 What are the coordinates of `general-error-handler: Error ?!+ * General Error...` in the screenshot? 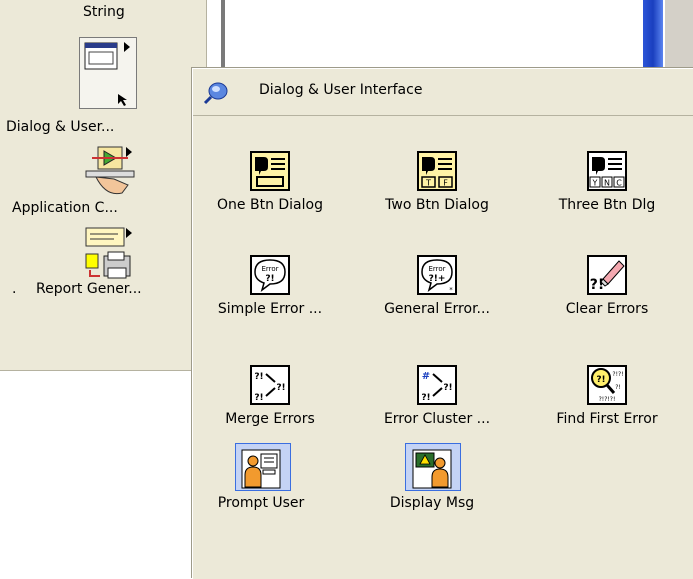 It's located at (437, 300).